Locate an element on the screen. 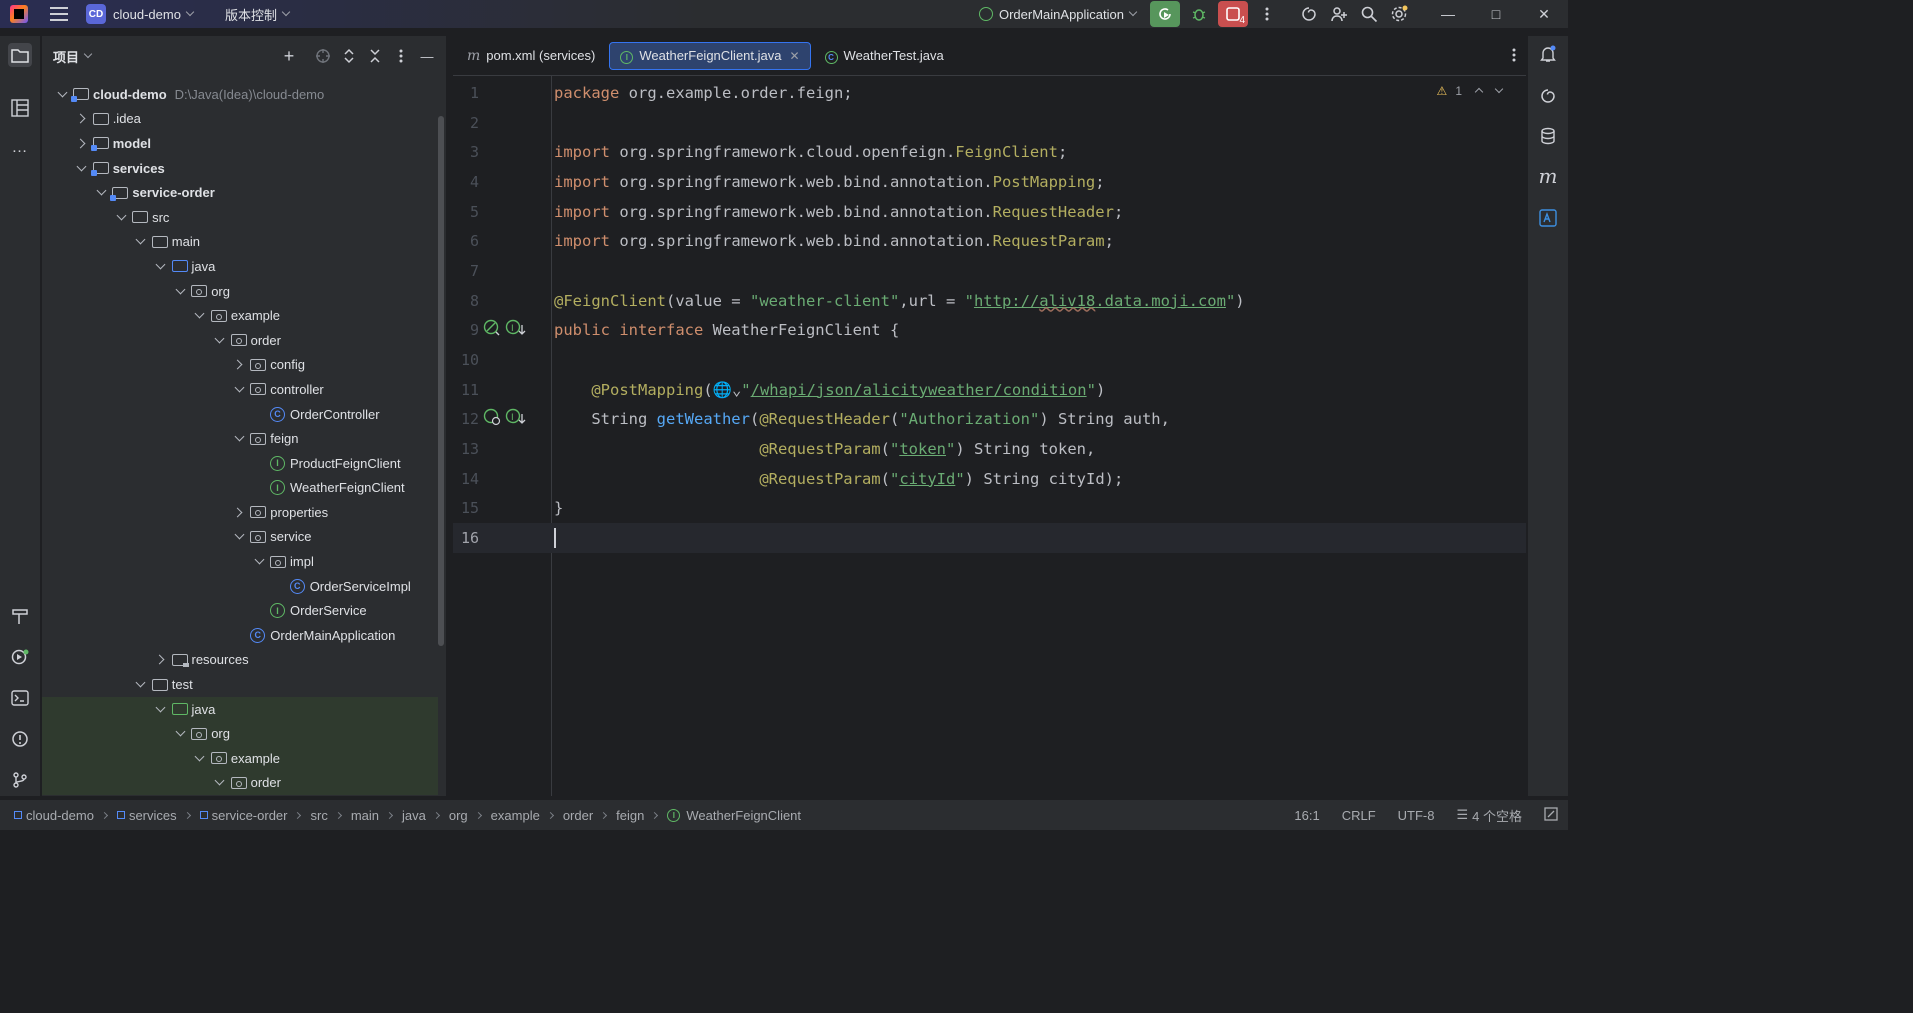  tree-node: order is located at coordinates (240, 340).